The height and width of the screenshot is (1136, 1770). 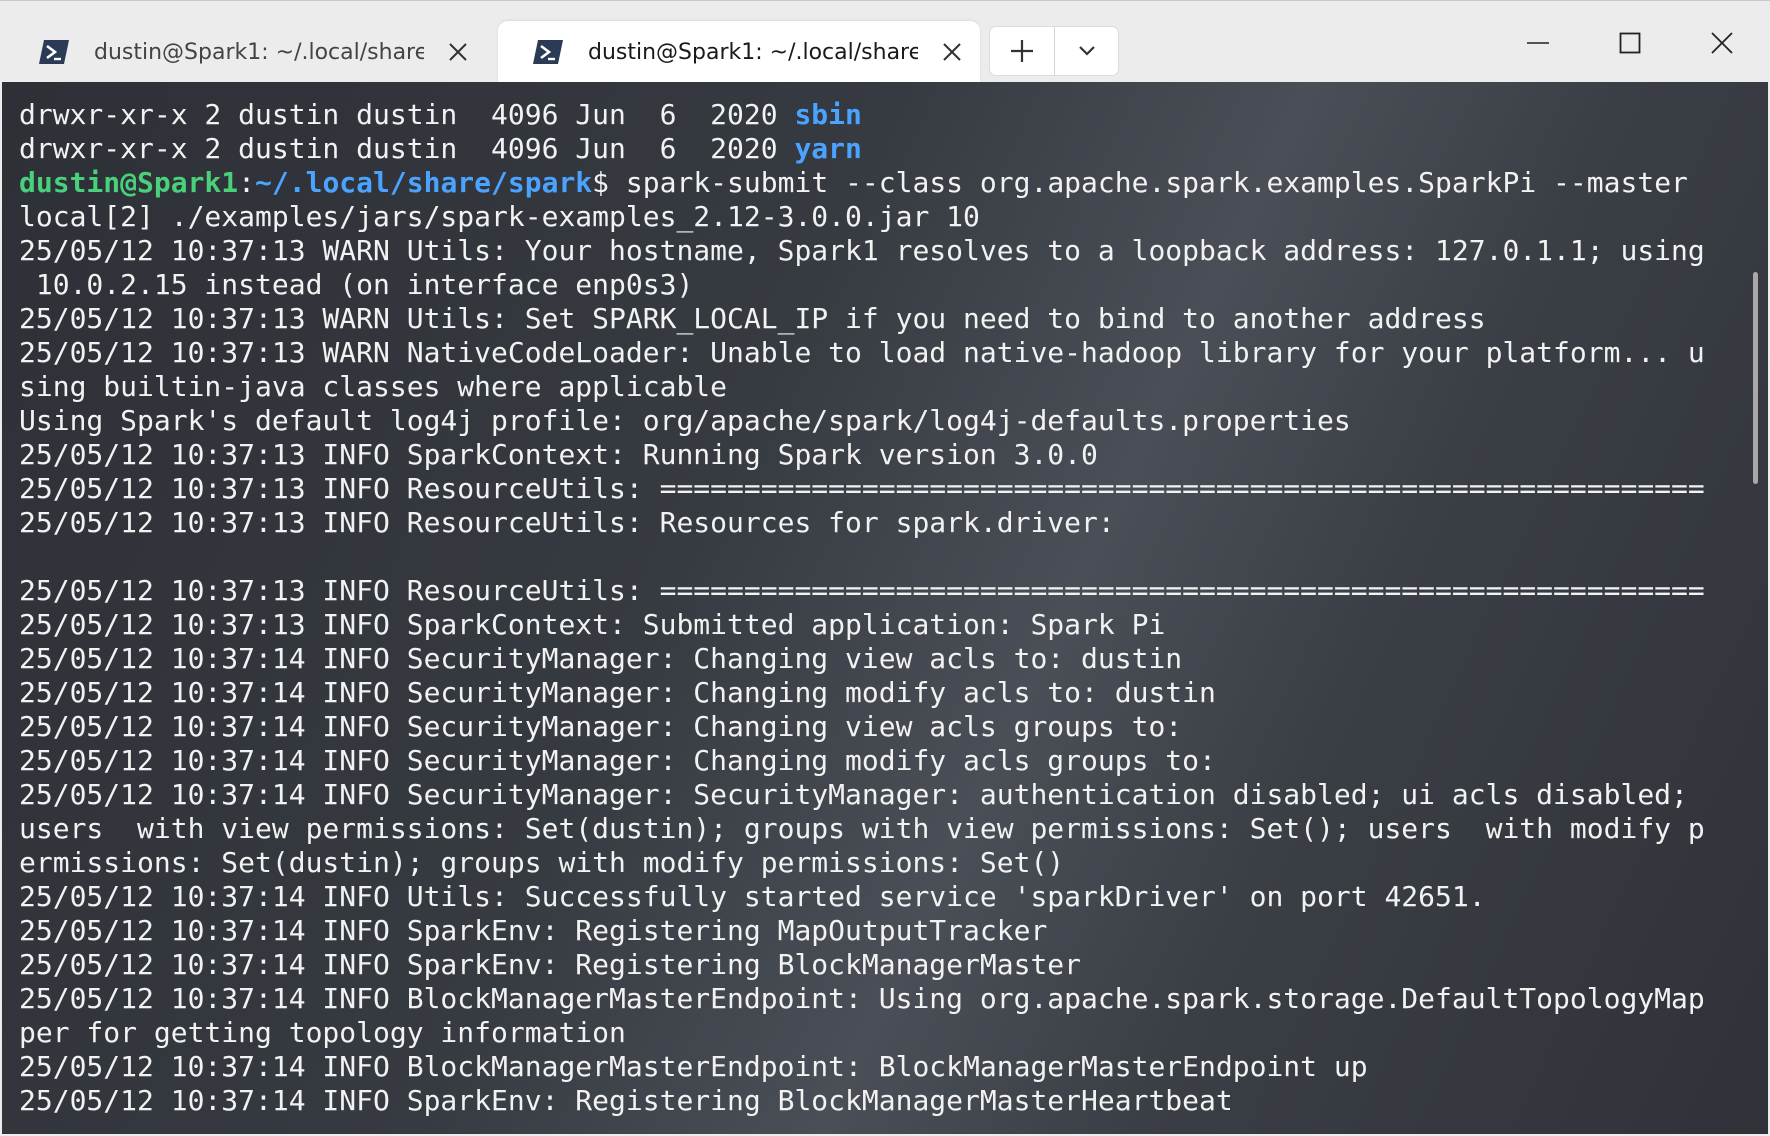 I want to click on plus-icon, so click(x=1022, y=51).